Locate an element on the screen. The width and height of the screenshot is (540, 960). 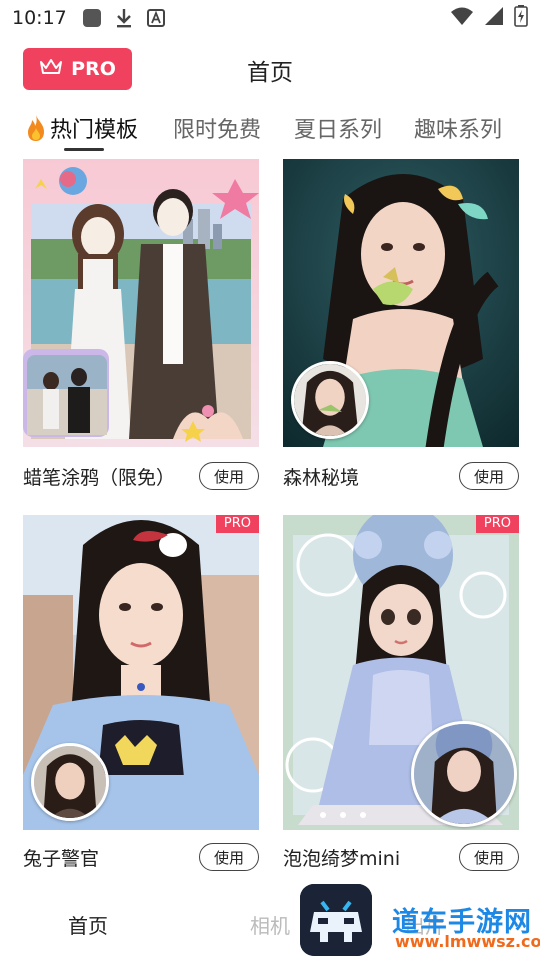
tab-label: 热门模板 is located at coordinates (94, 130).